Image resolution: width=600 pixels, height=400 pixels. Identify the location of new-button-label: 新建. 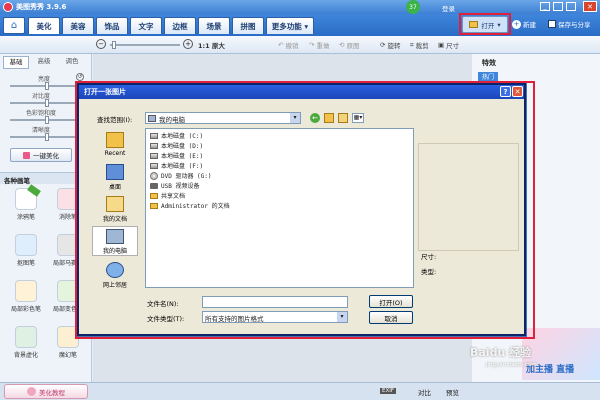
(529, 25).